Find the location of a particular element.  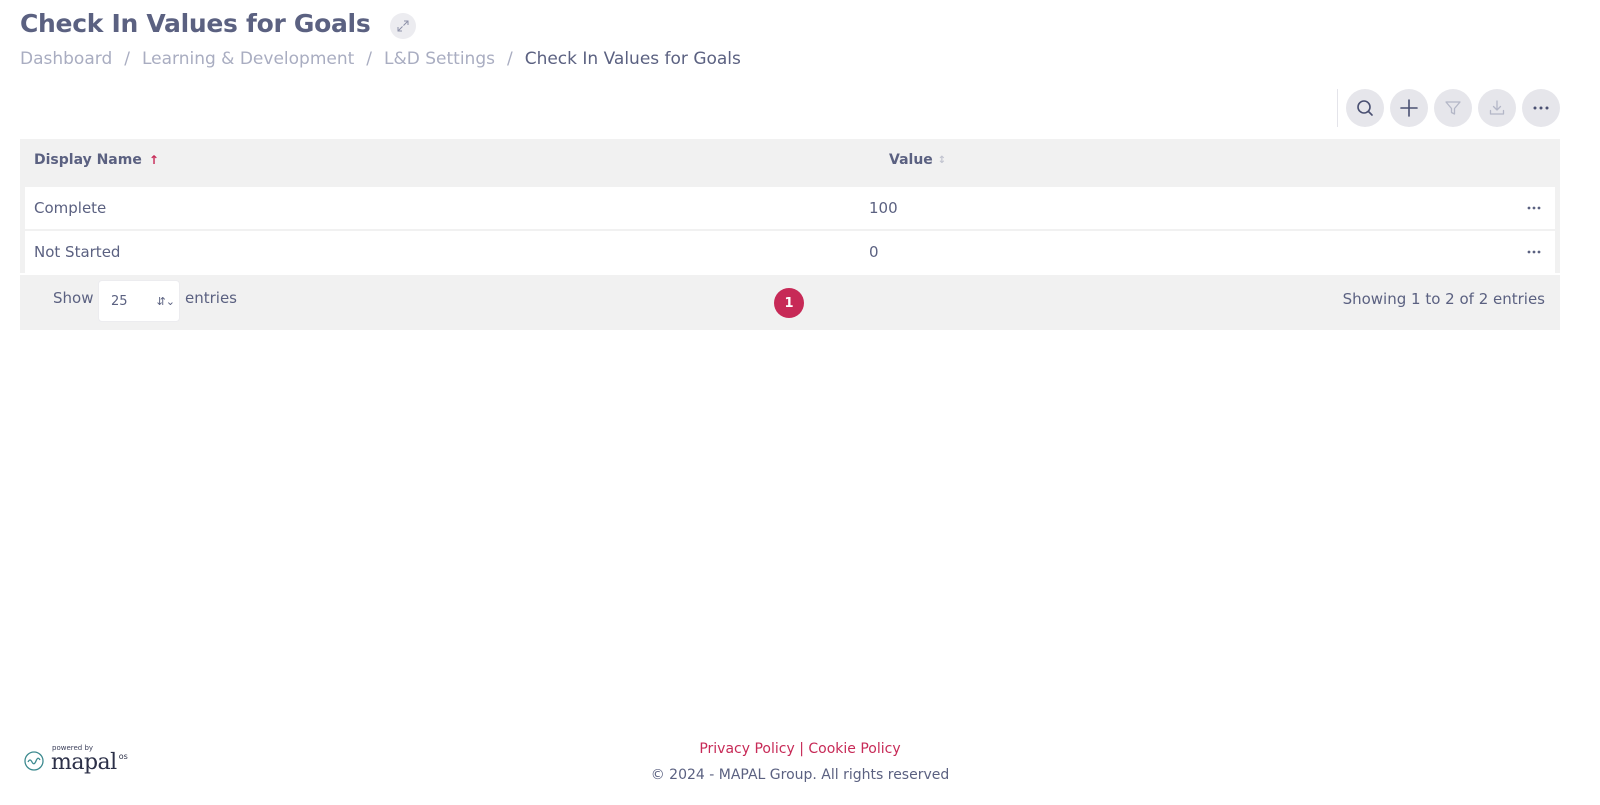

sort-unsorted-icon: ↕ is located at coordinates (942, 160).